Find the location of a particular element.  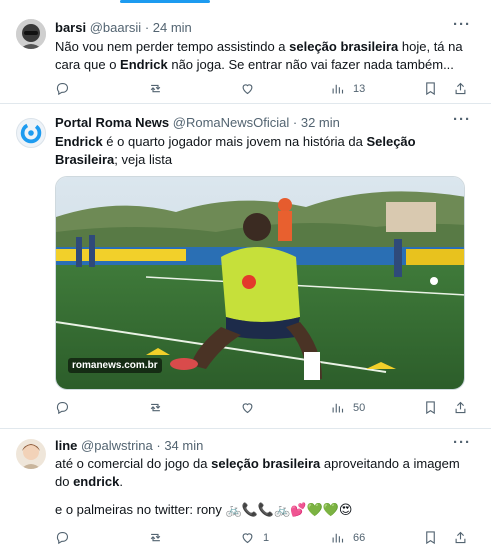

image-watermark: romanews.com.br is located at coordinates (115, 365).